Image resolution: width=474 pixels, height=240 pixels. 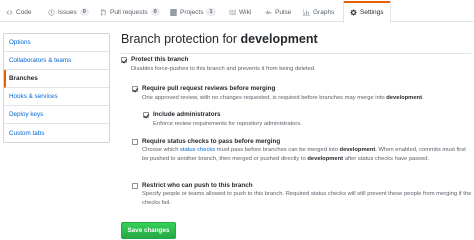 What do you see at coordinates (103, 12) in the screenshot?
I see `pull-request-icon` at bounding box center [103, 12].